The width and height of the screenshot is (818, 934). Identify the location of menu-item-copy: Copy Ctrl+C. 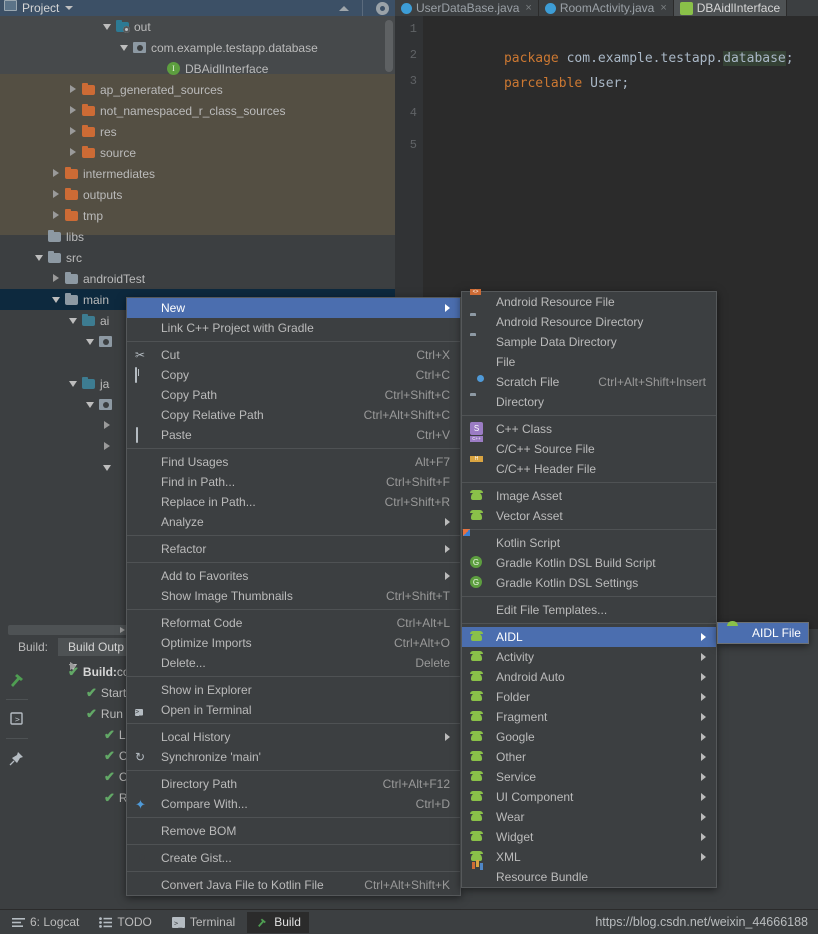
(293, 375).